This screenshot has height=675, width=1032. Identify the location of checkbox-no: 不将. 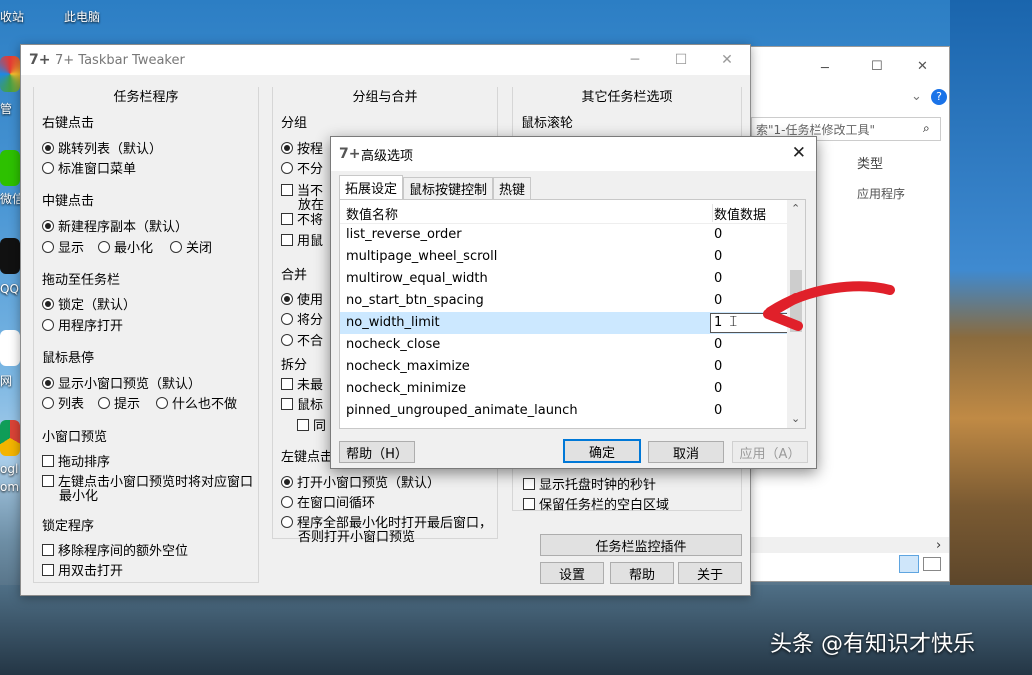
(302, 218).